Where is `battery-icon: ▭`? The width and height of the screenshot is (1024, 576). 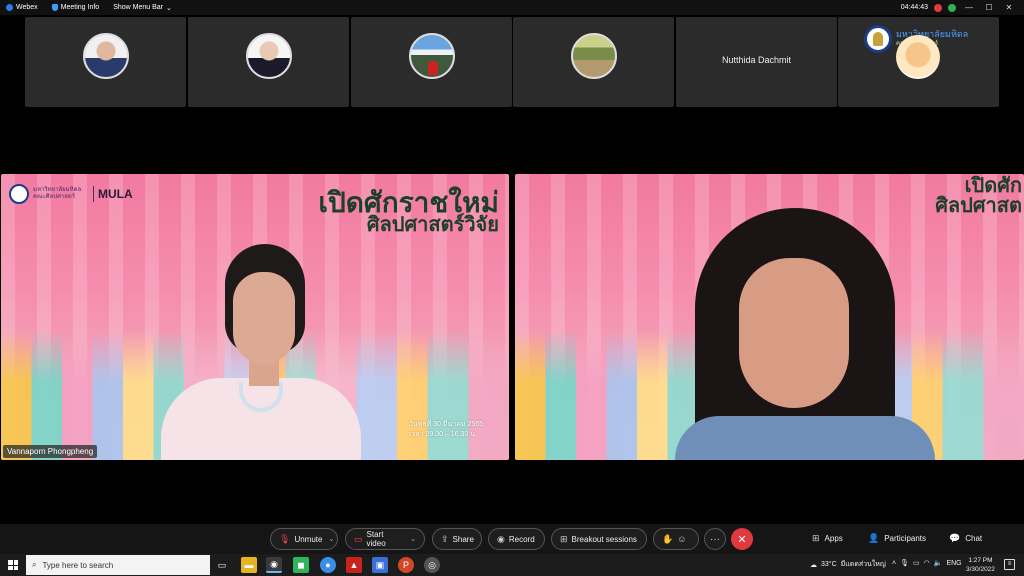 battery-icon: ▭ is located at coordinates (916, 563).